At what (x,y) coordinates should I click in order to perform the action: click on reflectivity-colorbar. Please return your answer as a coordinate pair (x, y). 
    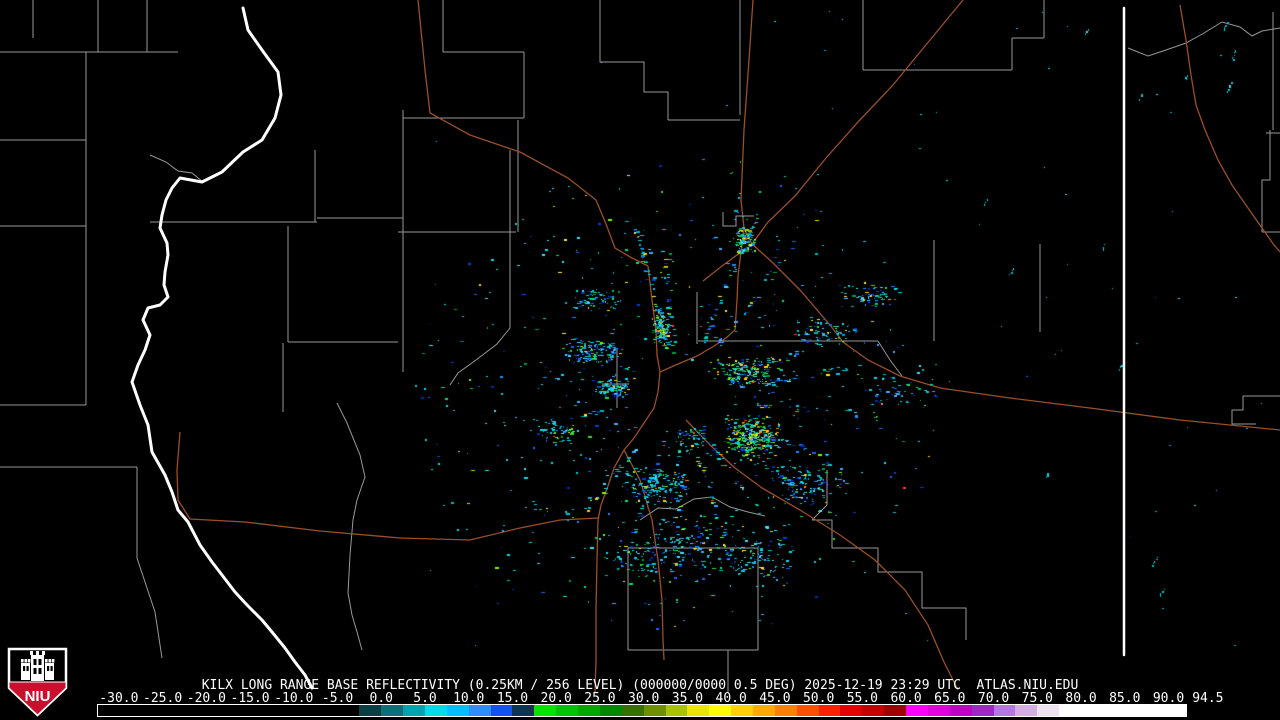
    Looking at the image, I should click on (642, 710).